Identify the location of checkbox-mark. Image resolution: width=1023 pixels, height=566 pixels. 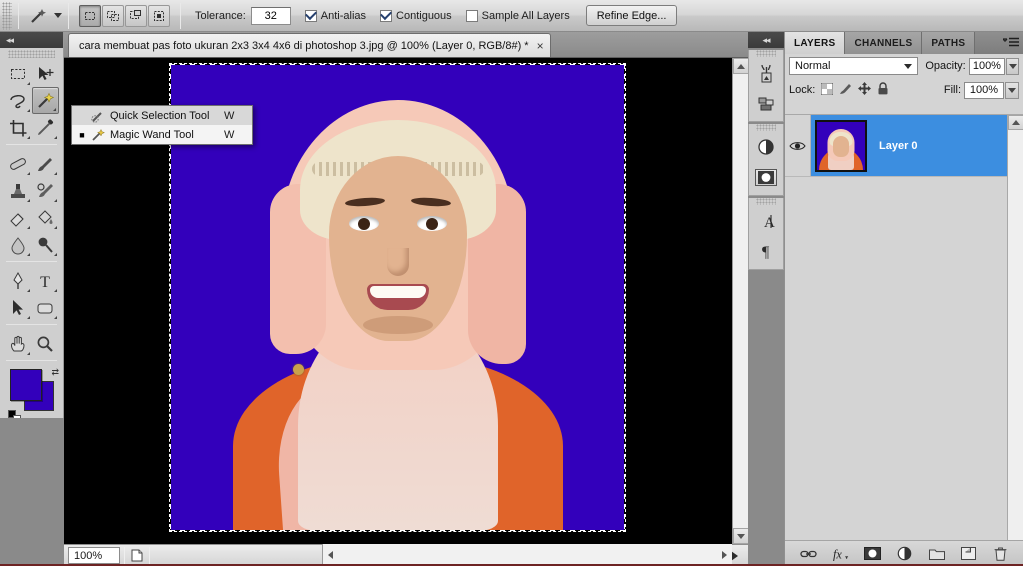
(471, 15).